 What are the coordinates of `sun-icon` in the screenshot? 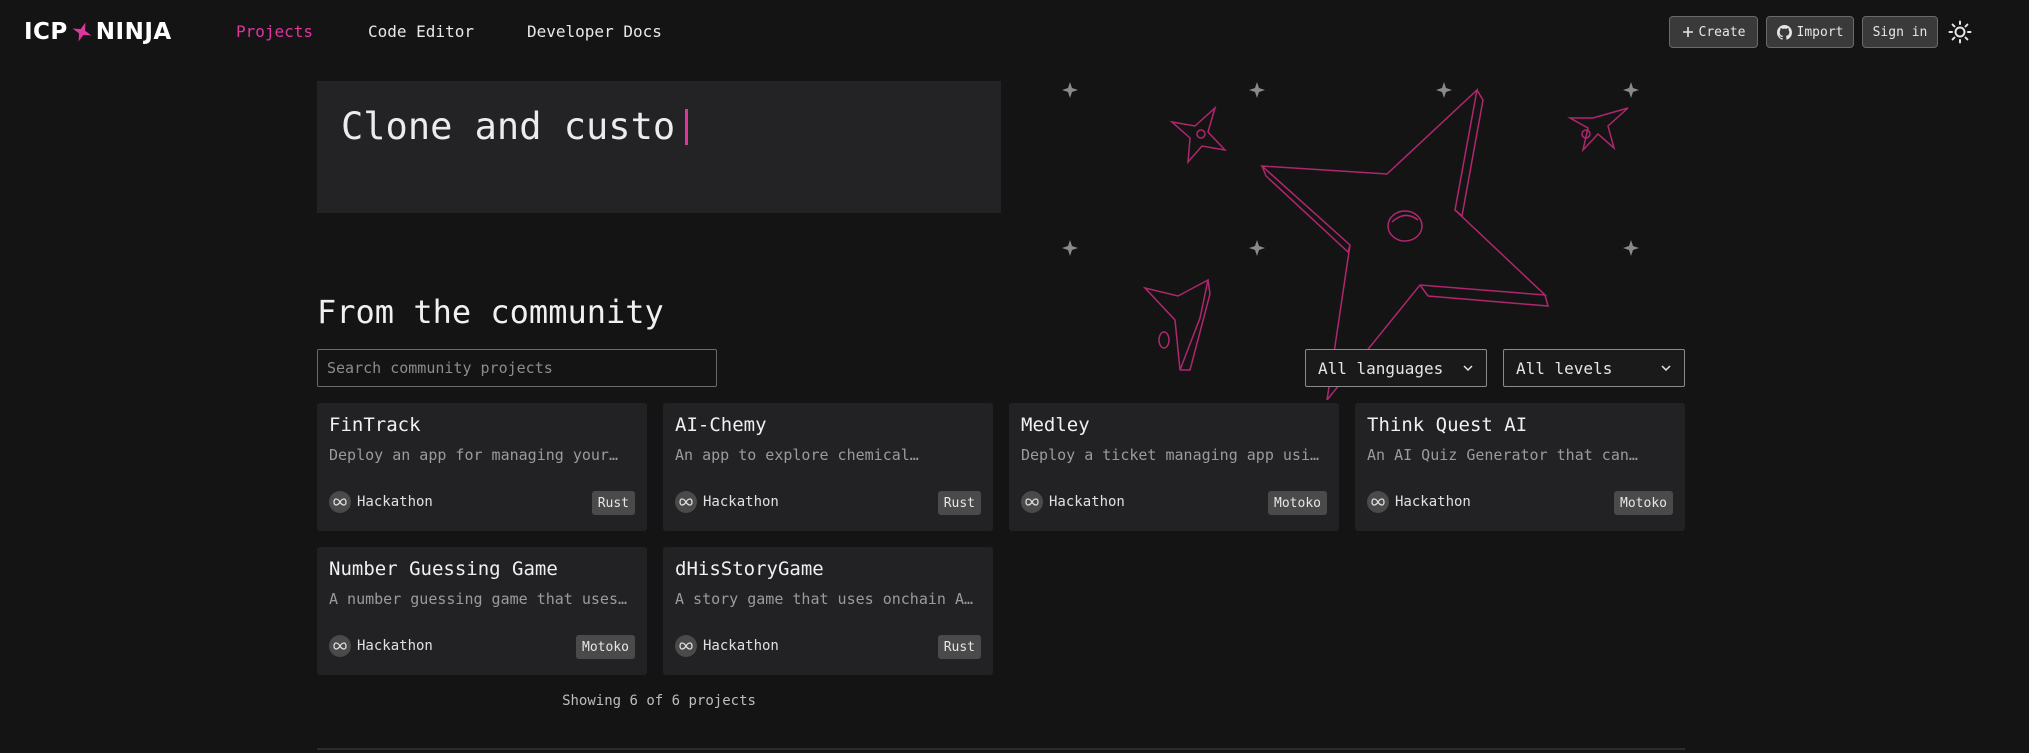 It's located at (1960, 32).